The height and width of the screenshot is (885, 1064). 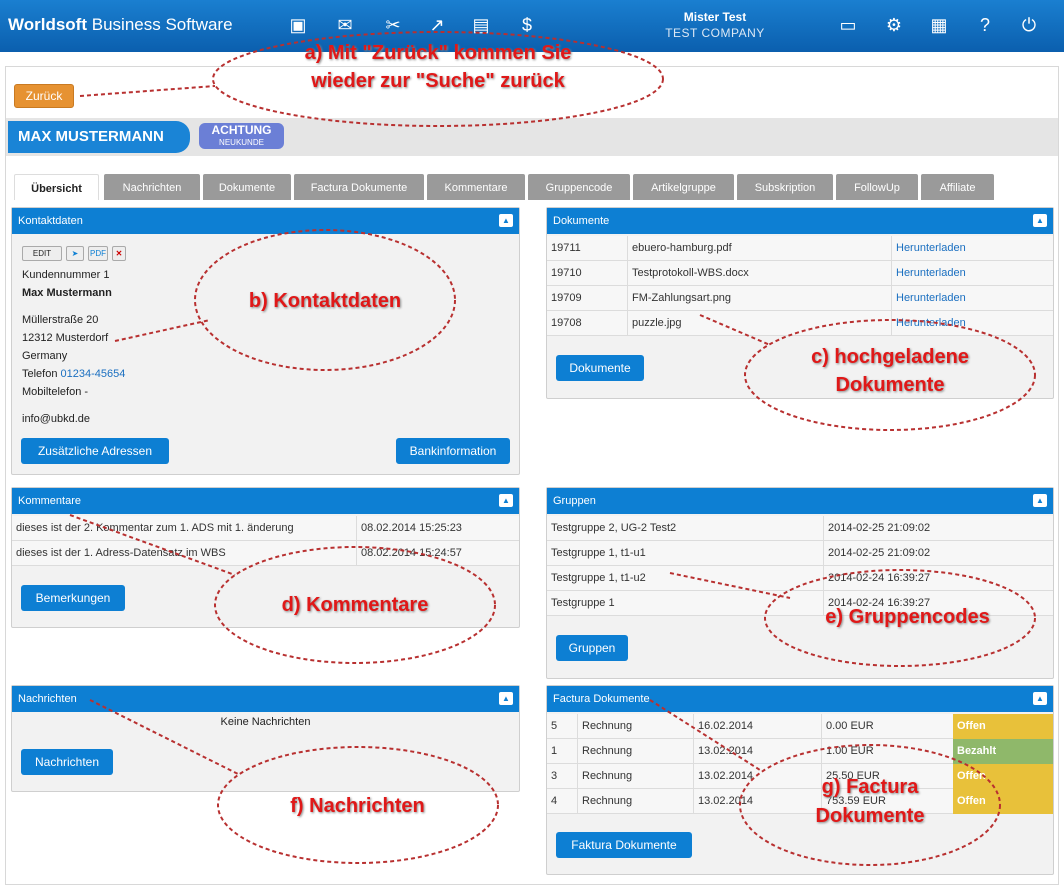 What do you see at coordinates (437, 25) in the screenshot?
I see `chart-icon: ↗` at bounding box center [437, 25].